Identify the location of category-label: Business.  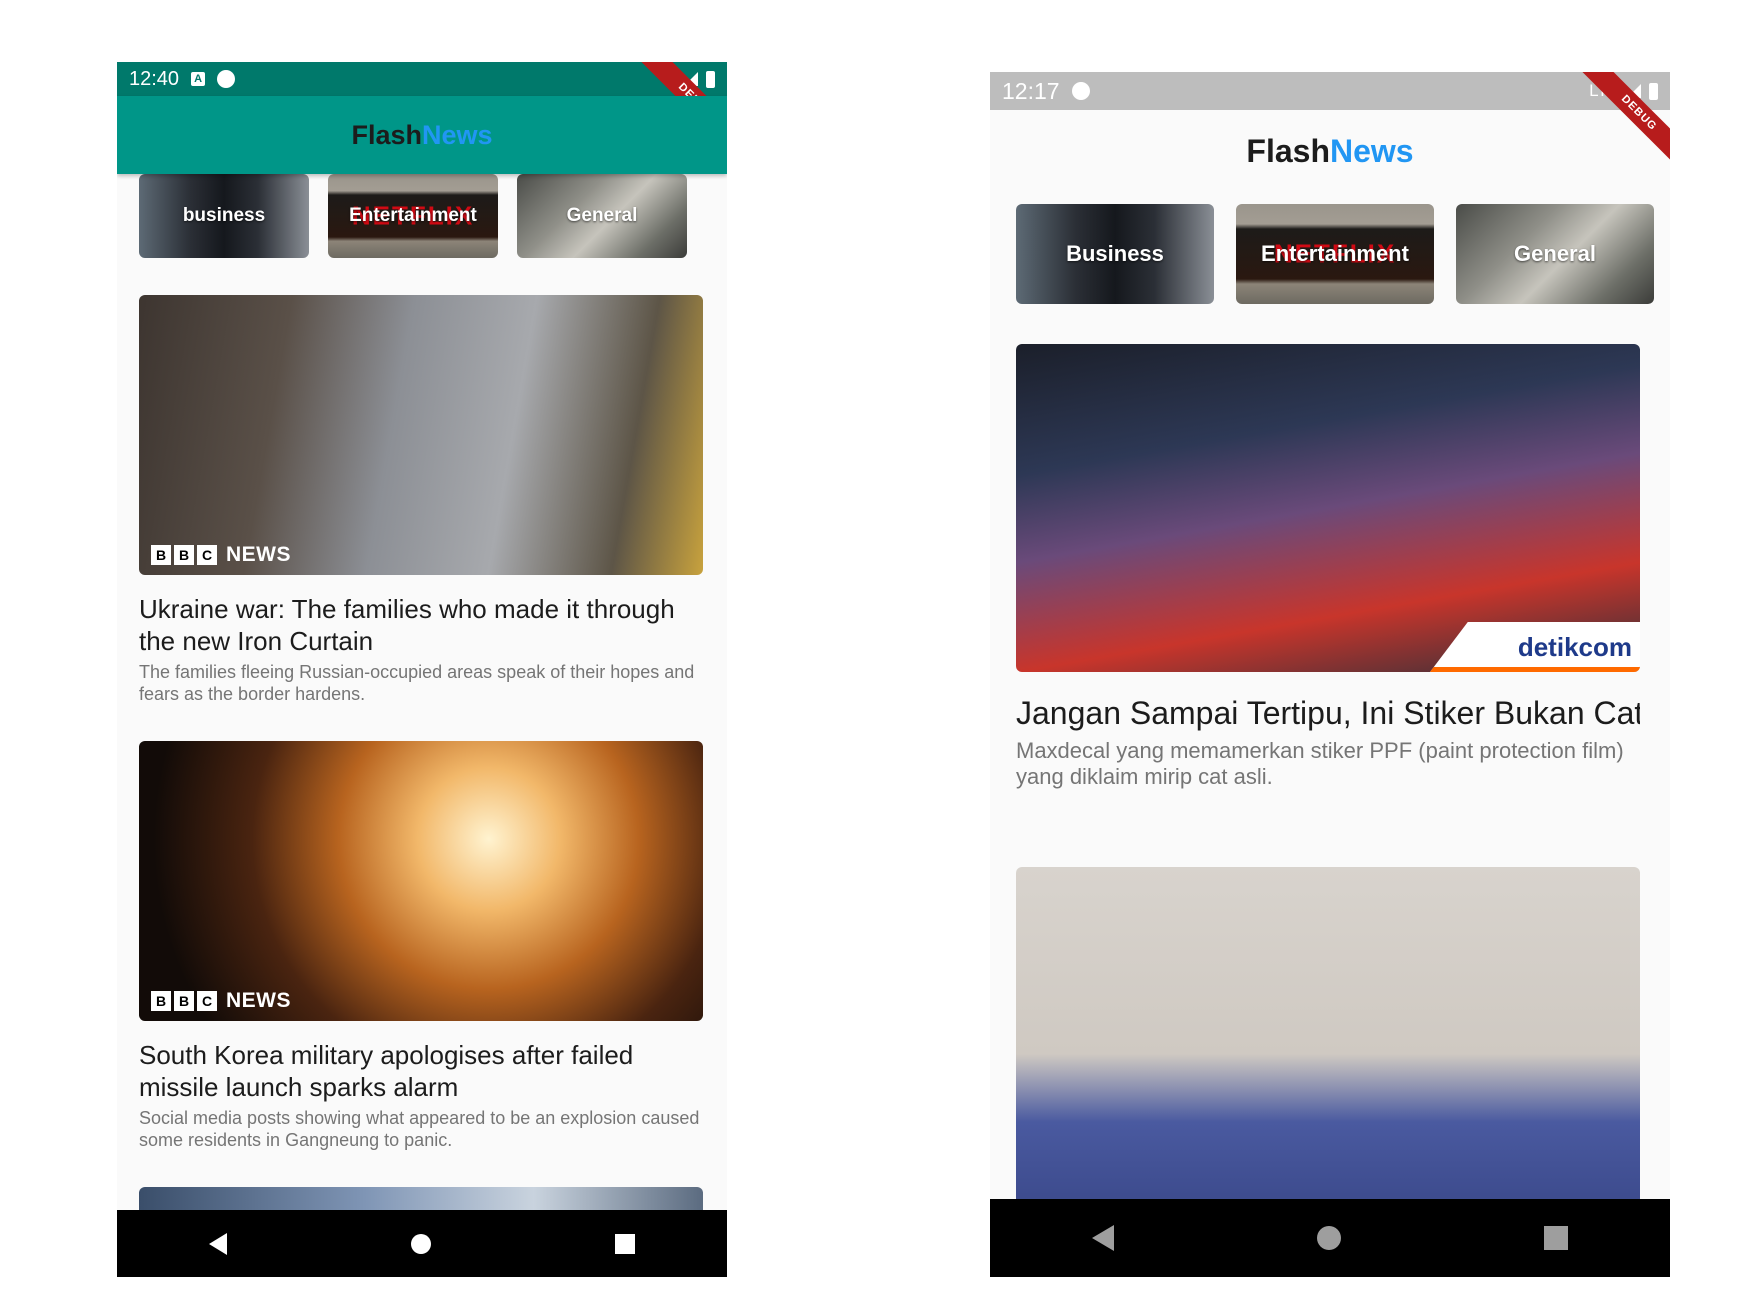
(1115, 253).